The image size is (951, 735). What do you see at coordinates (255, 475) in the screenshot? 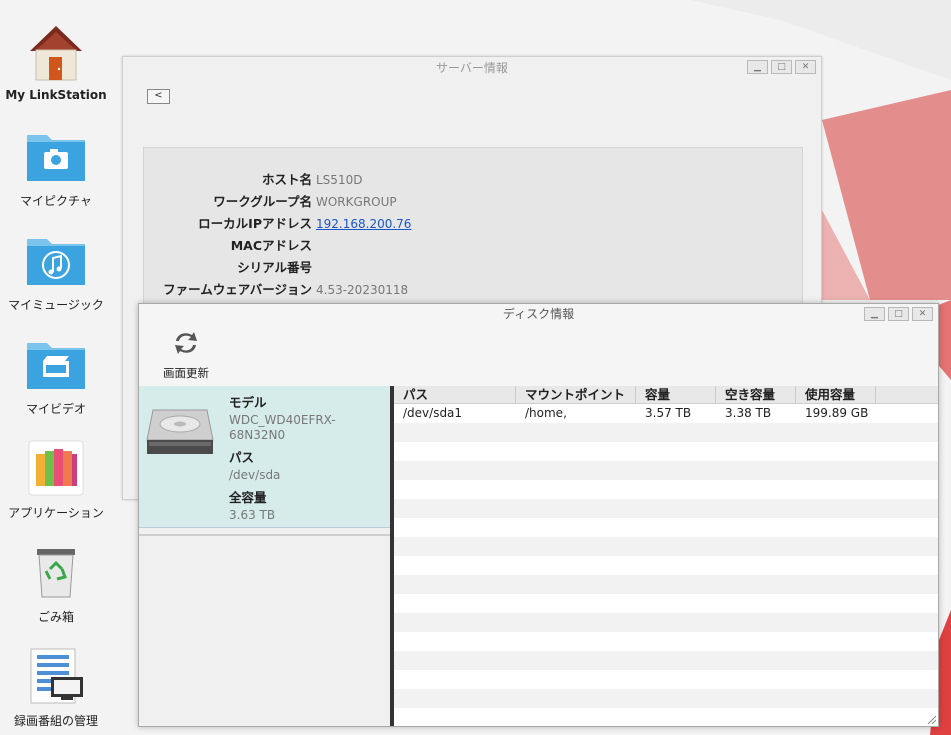
I see `path-value: /dev/sda` at bounding box center [255, 475].